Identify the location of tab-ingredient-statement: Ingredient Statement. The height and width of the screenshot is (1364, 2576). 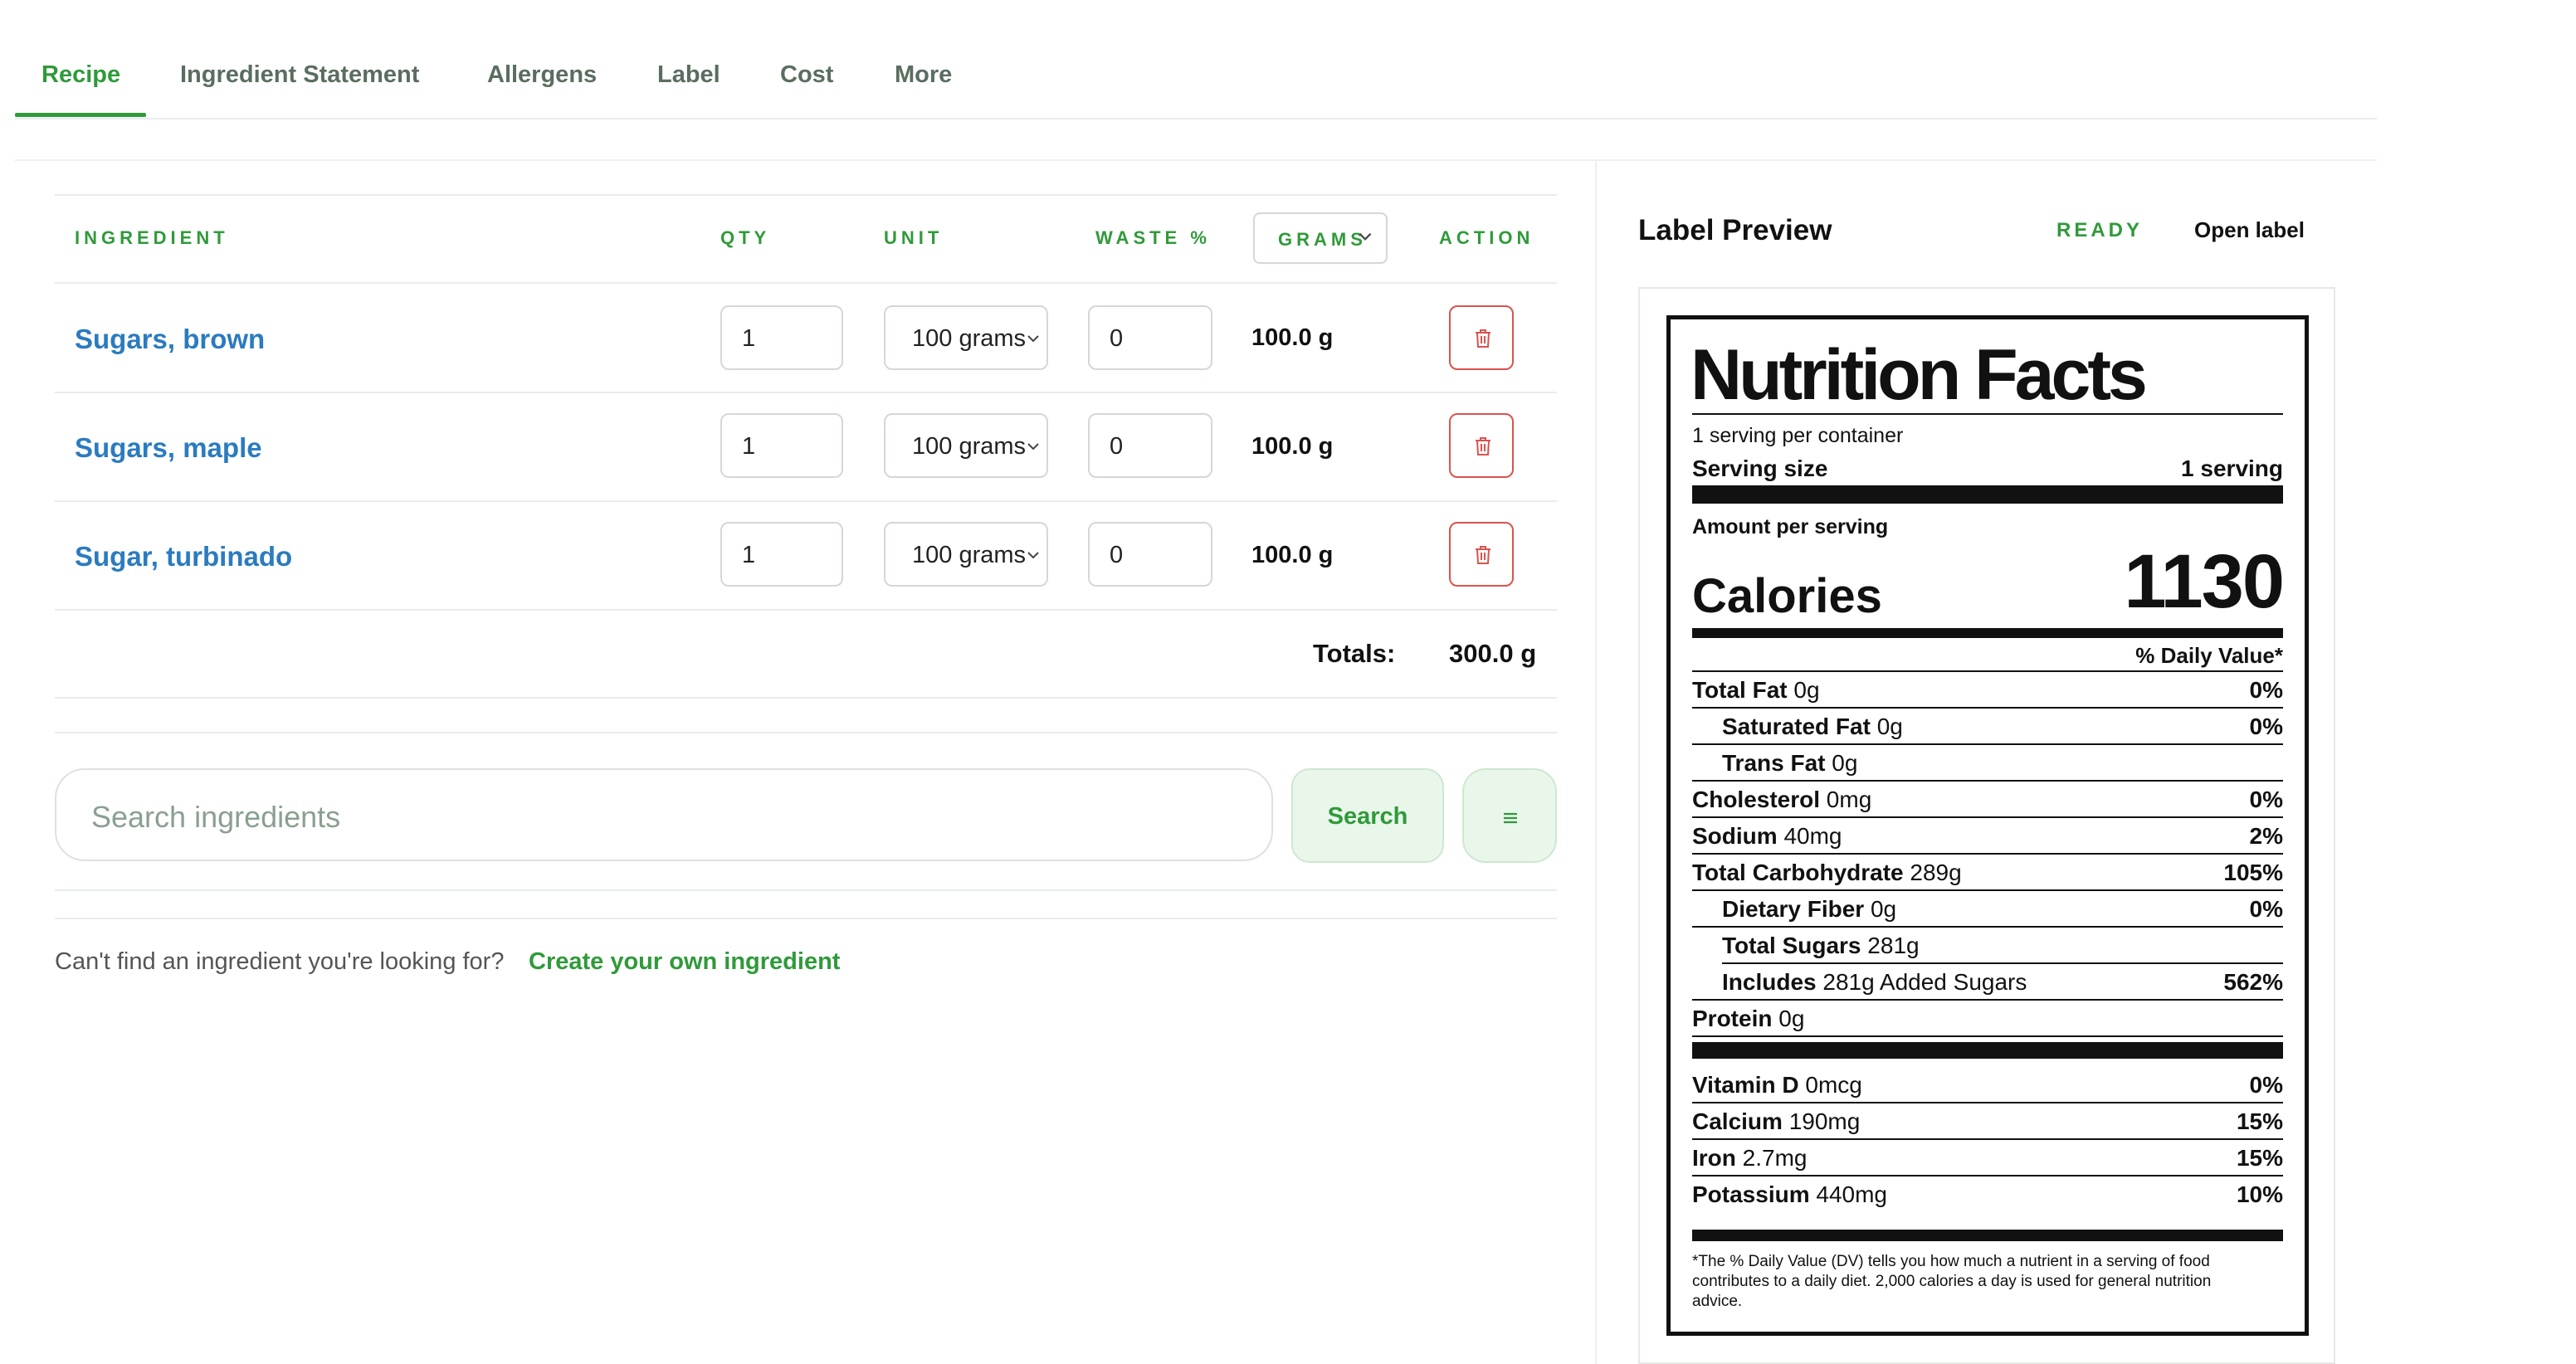
(299, 75).